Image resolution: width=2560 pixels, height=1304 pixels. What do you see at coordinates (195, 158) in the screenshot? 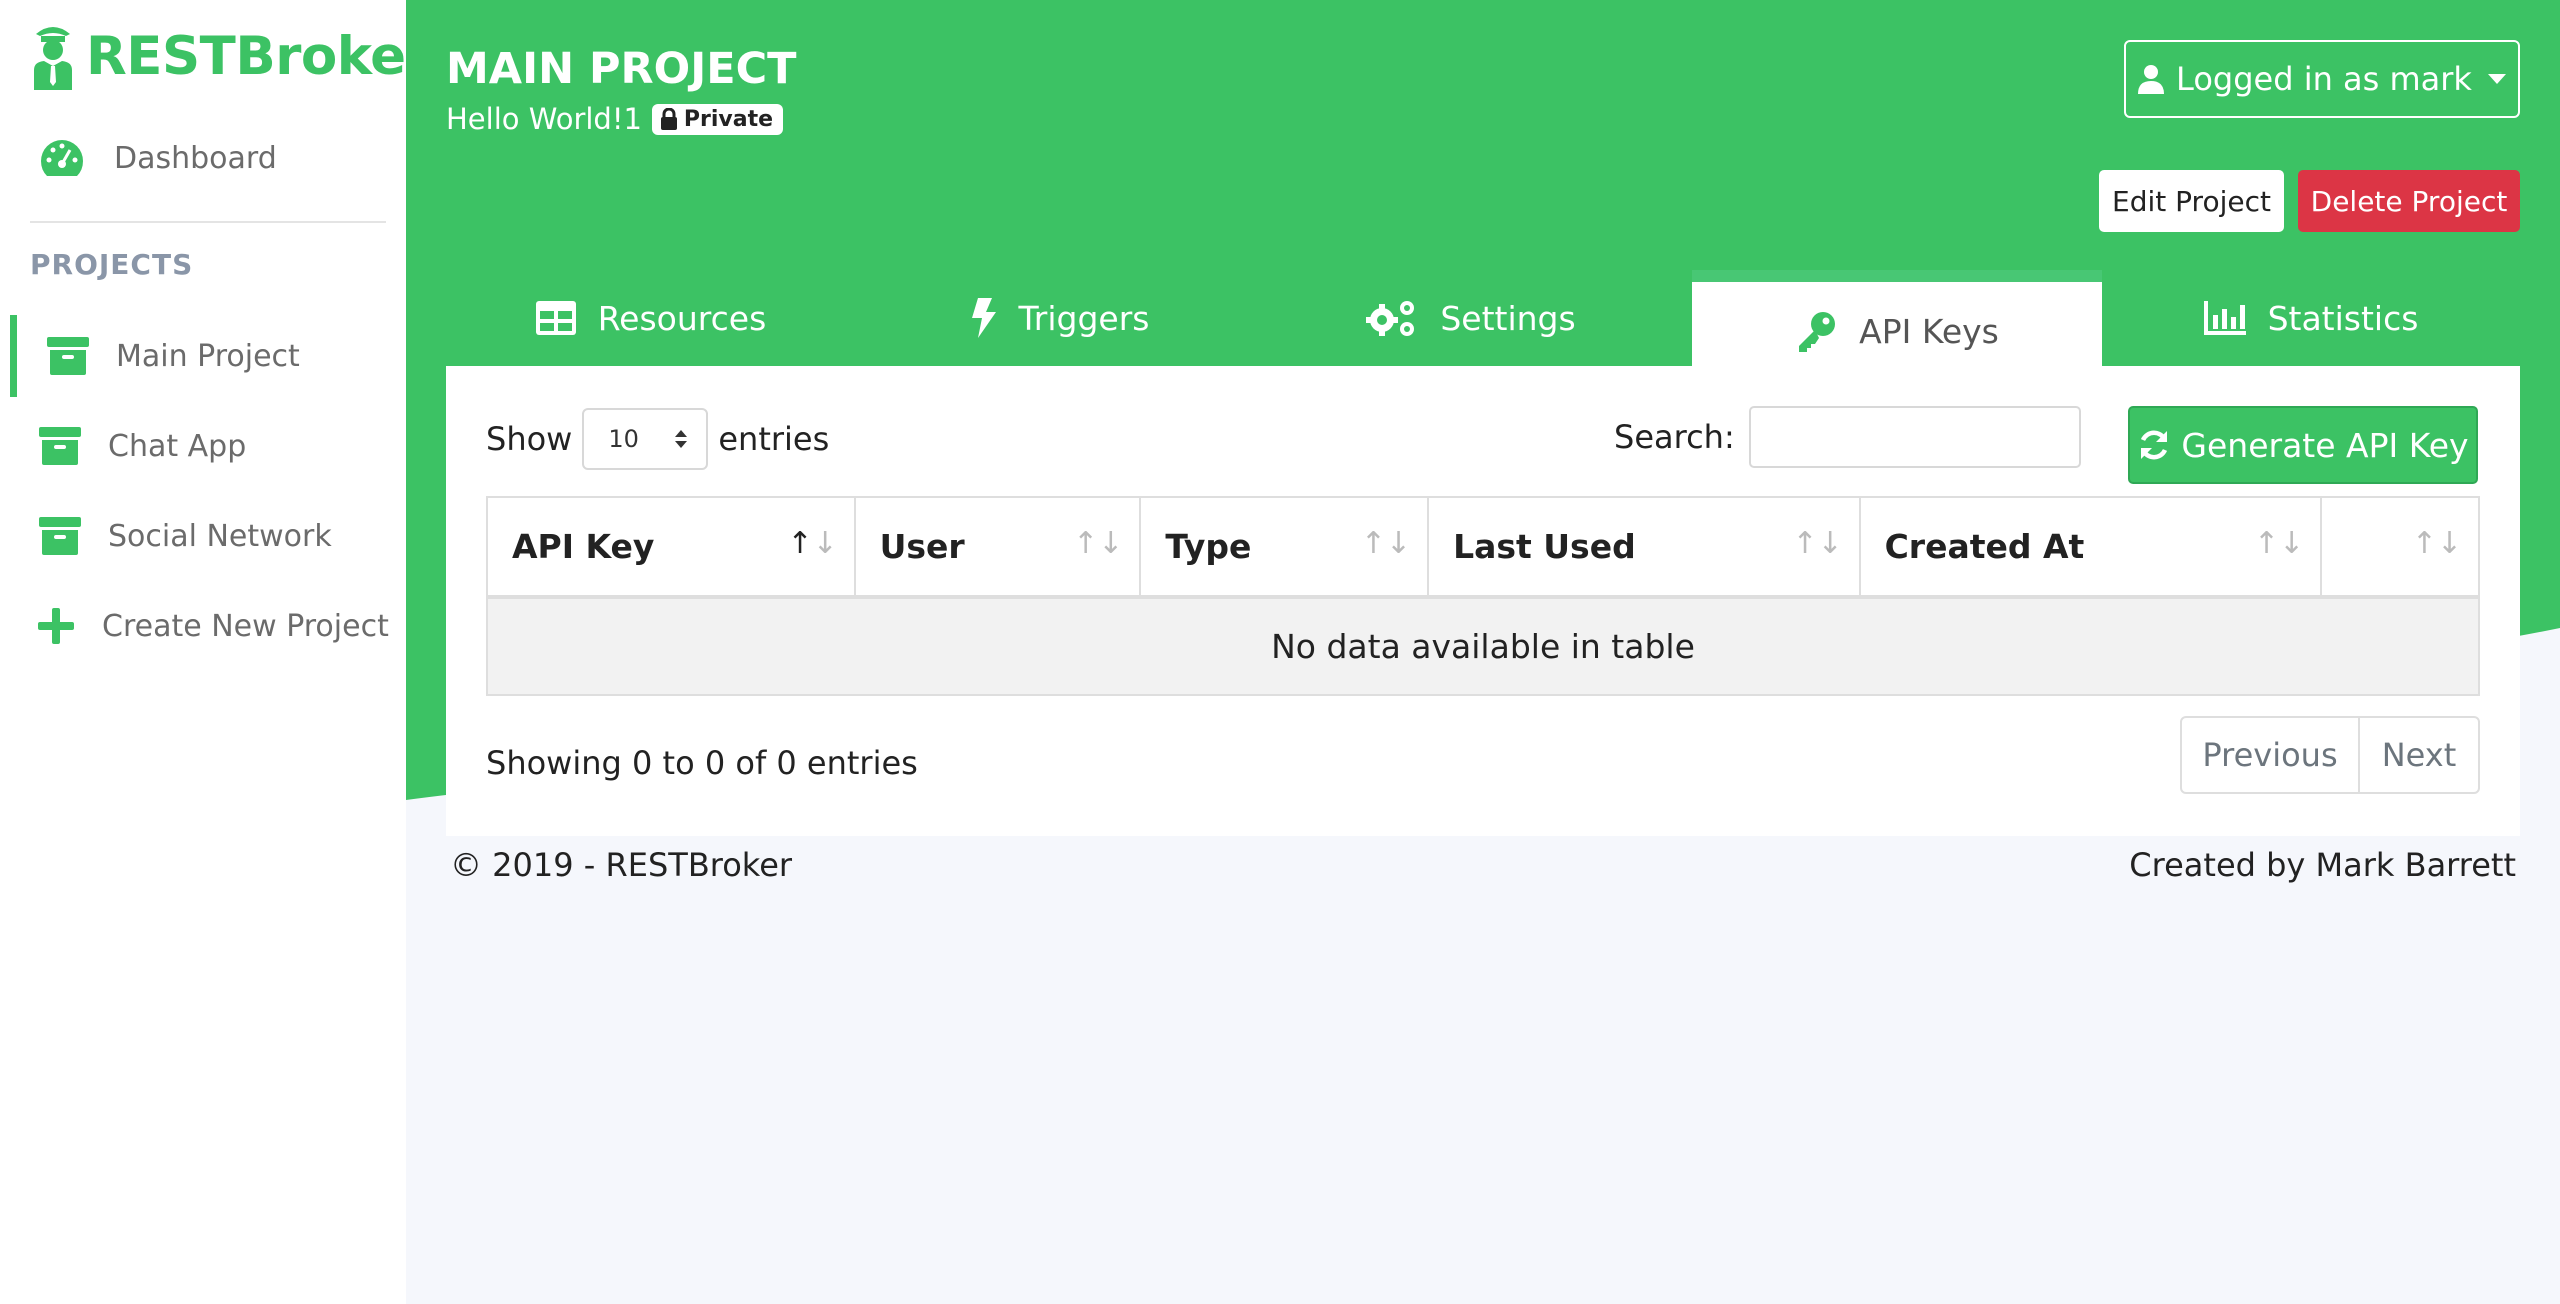
I see `sidebar-item-label: Dashboard` at bounding box center [195, 158].